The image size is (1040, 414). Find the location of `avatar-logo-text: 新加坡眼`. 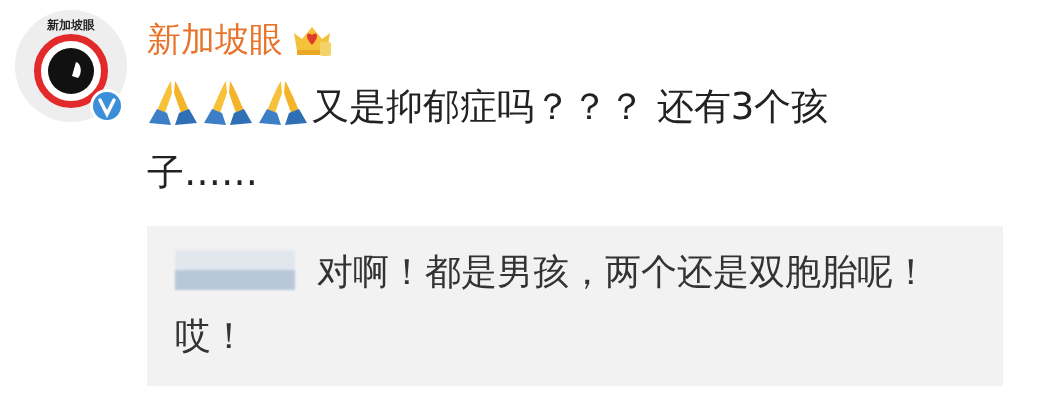

avatar-logo-text: 新加坡眼 is located at coordinates (71, 25).